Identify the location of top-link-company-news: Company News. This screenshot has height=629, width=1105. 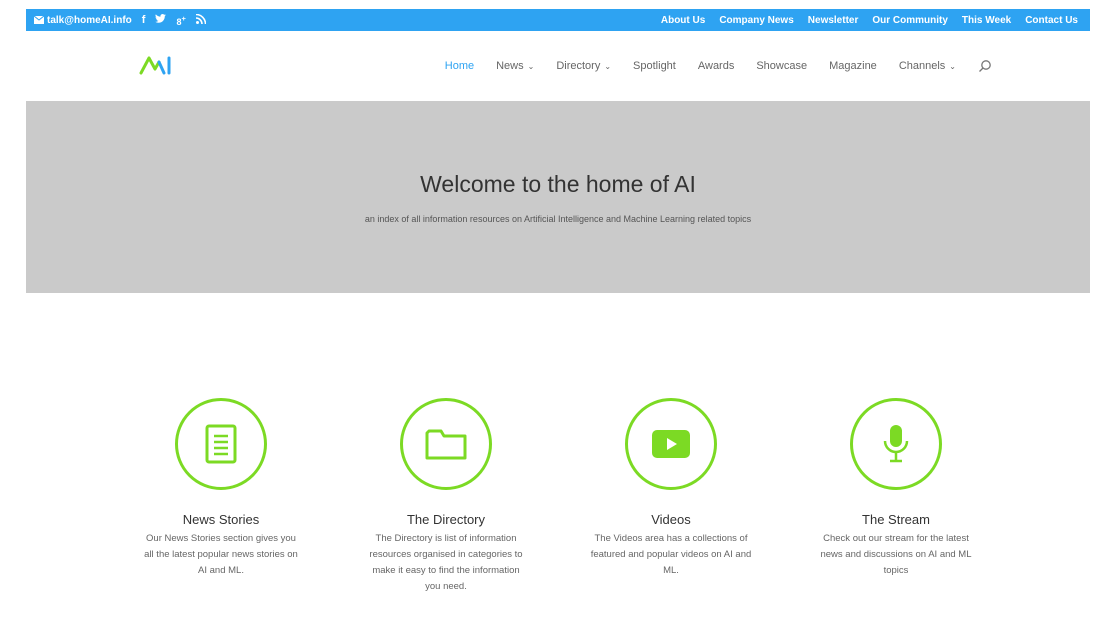
(756, 20).